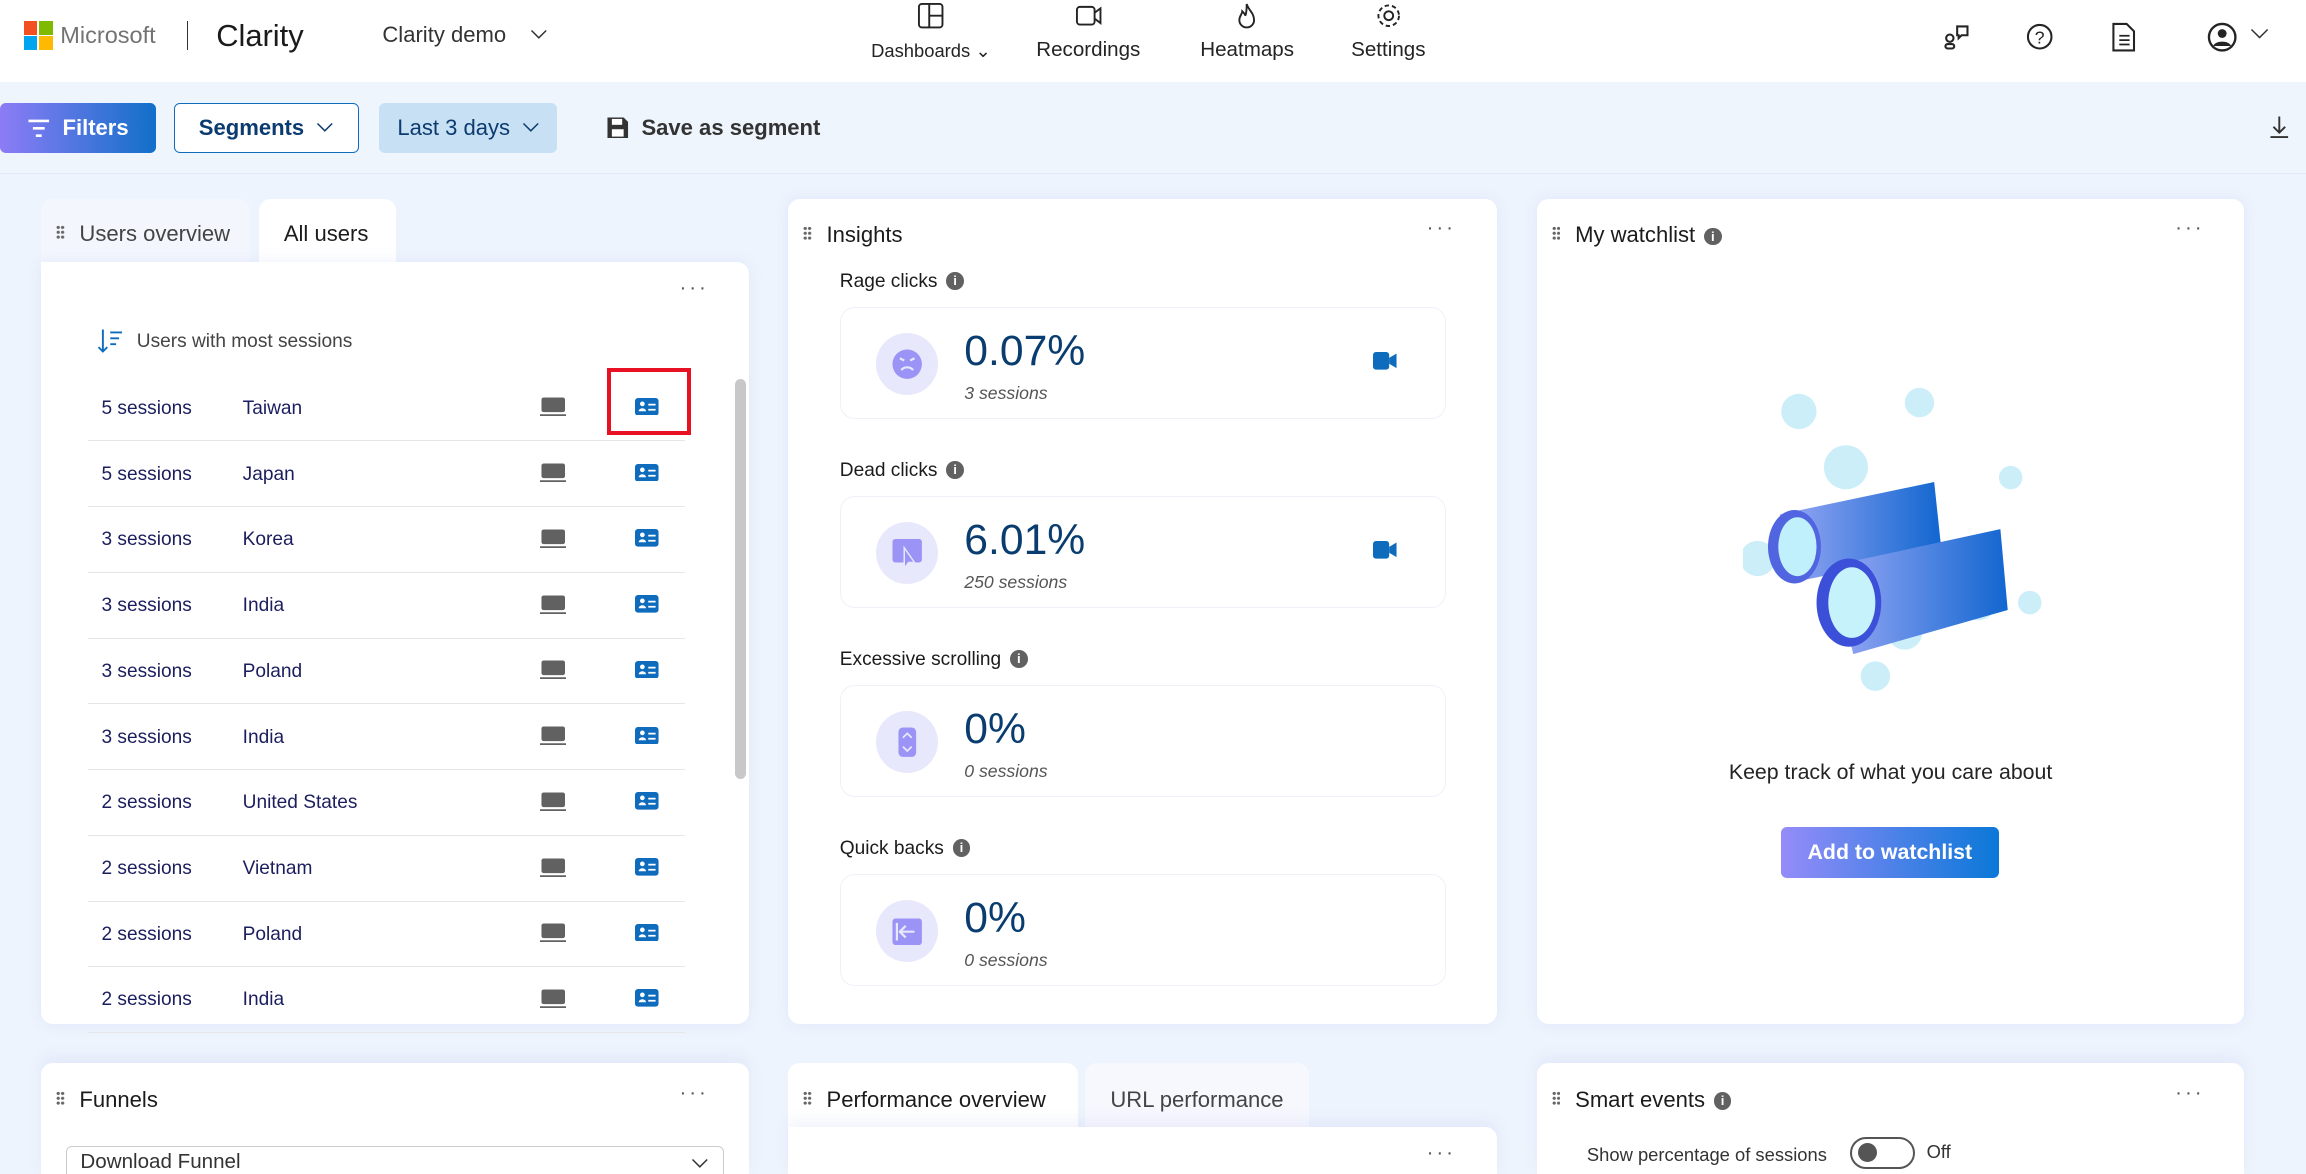  Describe the element at coordinates (146, 474) in the screenshot. I see `session-count: 5 sessions` at that location.